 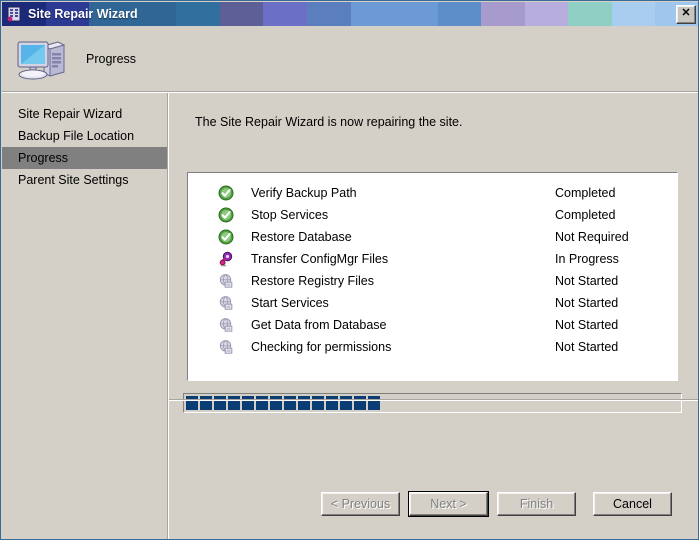 I want to click on cancel-button: Cancel, so click(x=632, y=504).